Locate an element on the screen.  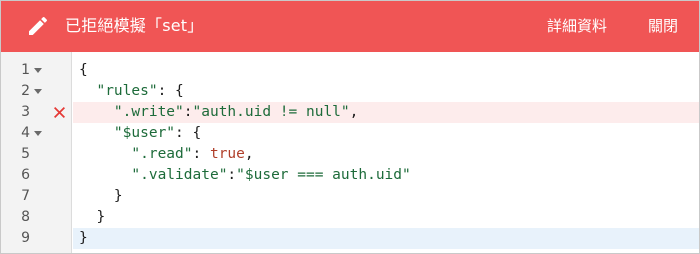
code-line: 5 ".read": true, is located at coordinates (350, 154).